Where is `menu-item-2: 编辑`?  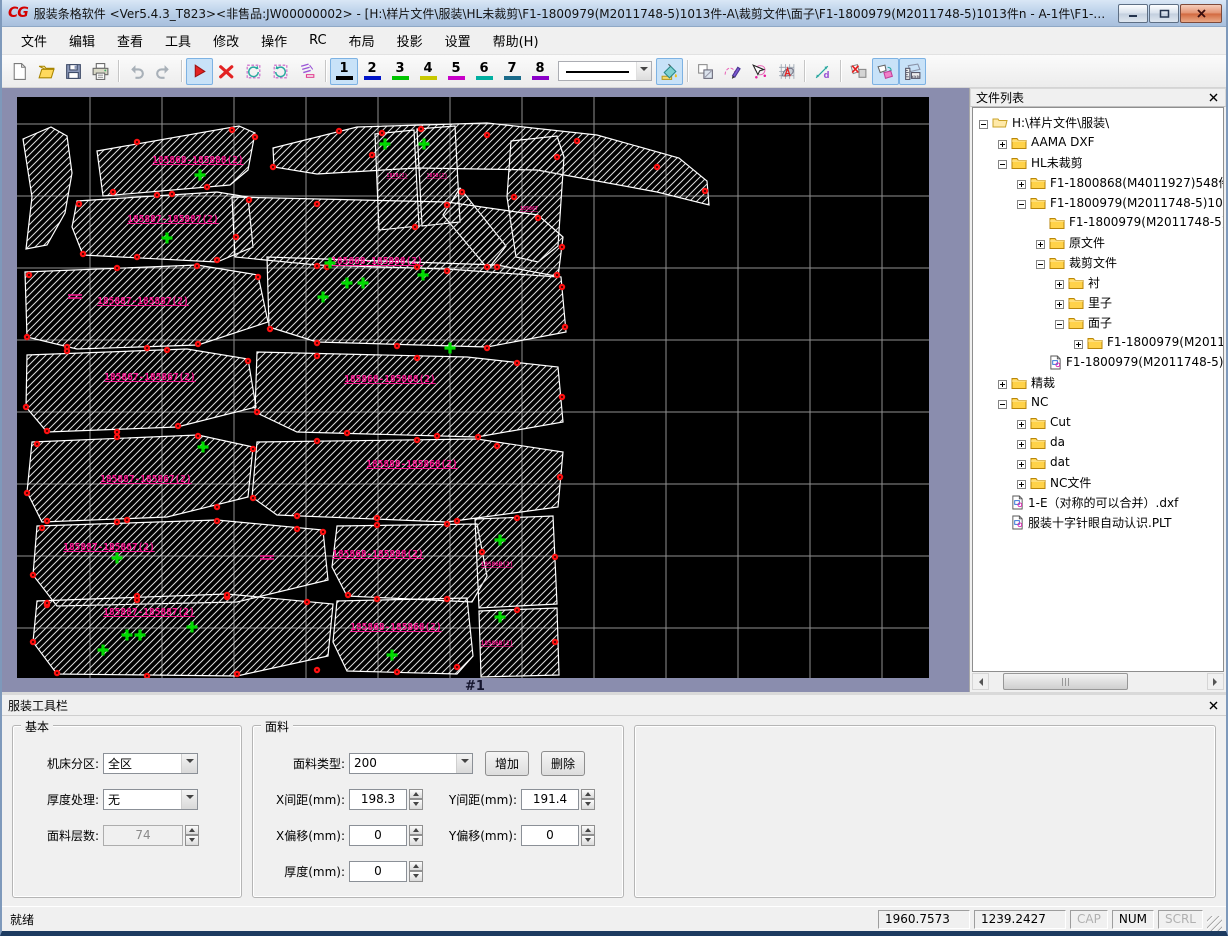
menu-item-2: 编辑 is located at coordinates (82, 40).